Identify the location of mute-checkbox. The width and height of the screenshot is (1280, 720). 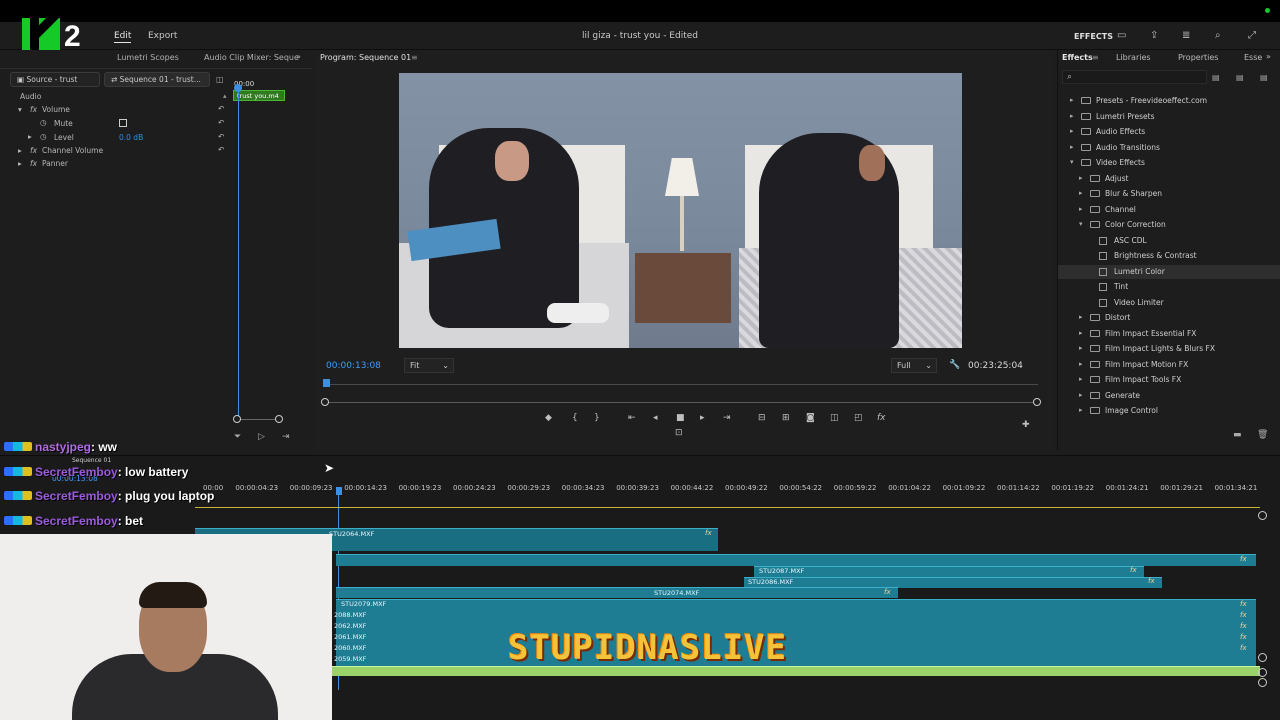
(123, 123).